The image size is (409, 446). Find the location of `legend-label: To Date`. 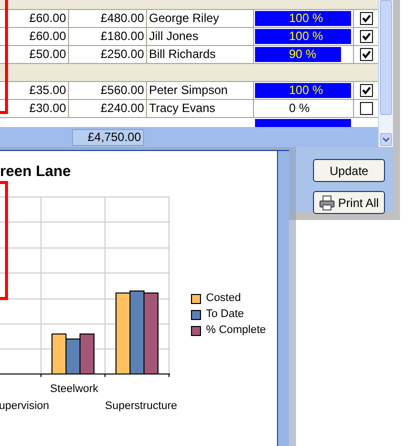

legend-label: To Date is located at coordinates (225, 314).